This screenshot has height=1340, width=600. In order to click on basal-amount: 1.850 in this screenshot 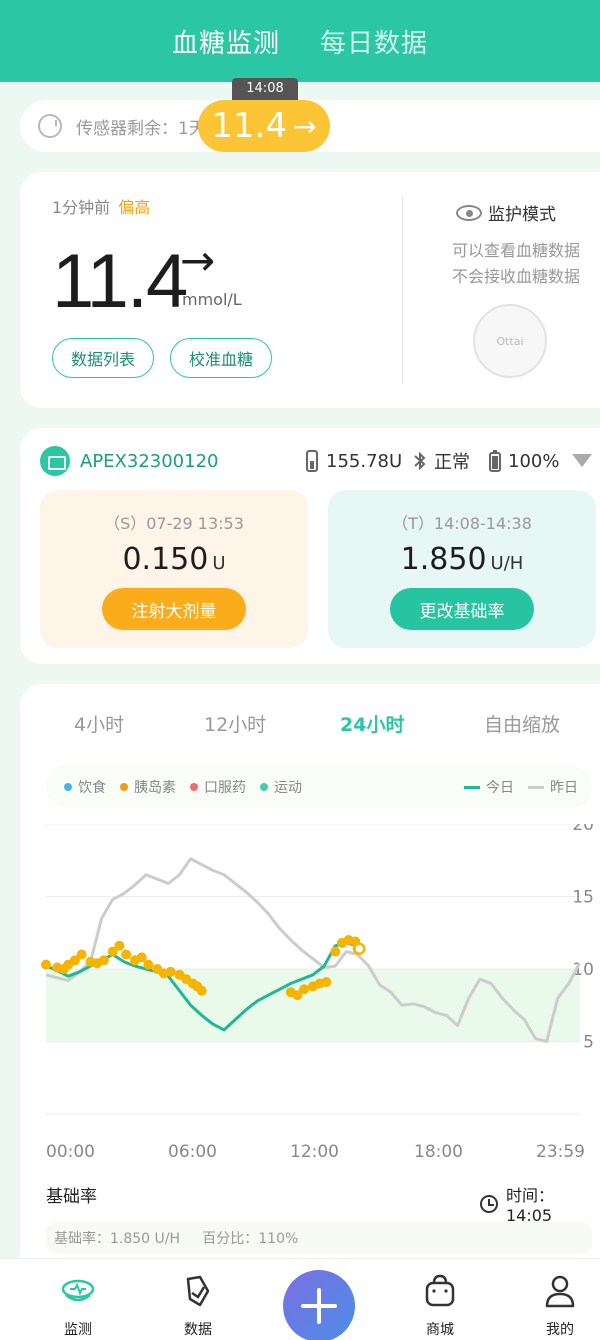, I will do `click(443, 559)`.